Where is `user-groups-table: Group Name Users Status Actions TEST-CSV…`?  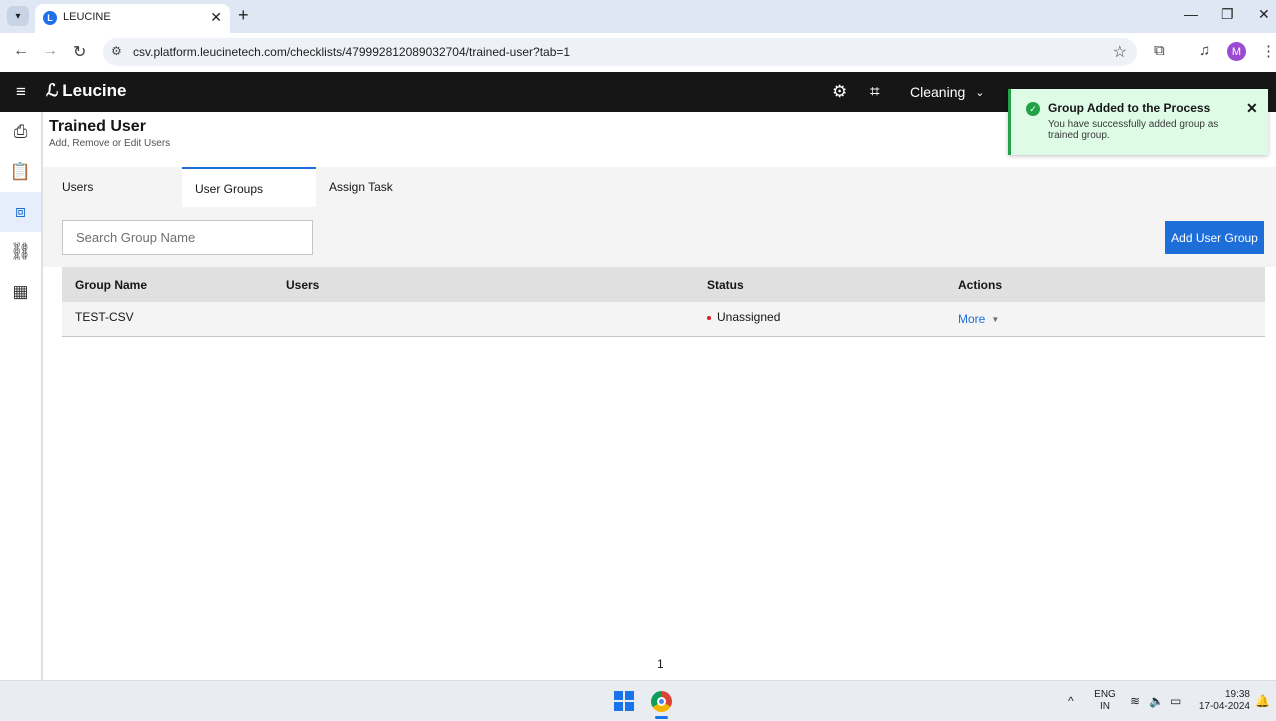 user-groups-table: Group Name Users Status Actions TEST-CSV… is located at coordinates (663, 302).